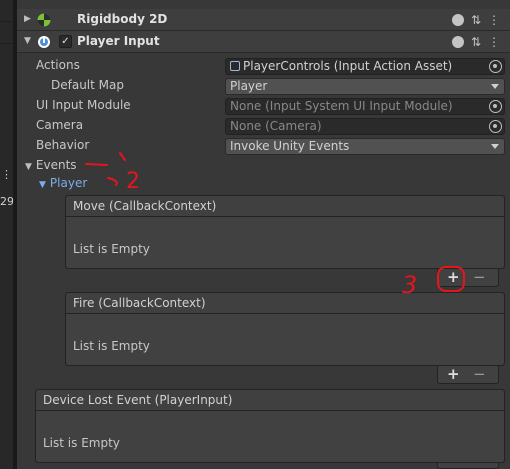 This screenshot has width=510, height=469. What do you see at coordinates (285, 206) in the screenshot?
I see `event-header: Move (CallbackContext)` at bounding box center [285, 206].